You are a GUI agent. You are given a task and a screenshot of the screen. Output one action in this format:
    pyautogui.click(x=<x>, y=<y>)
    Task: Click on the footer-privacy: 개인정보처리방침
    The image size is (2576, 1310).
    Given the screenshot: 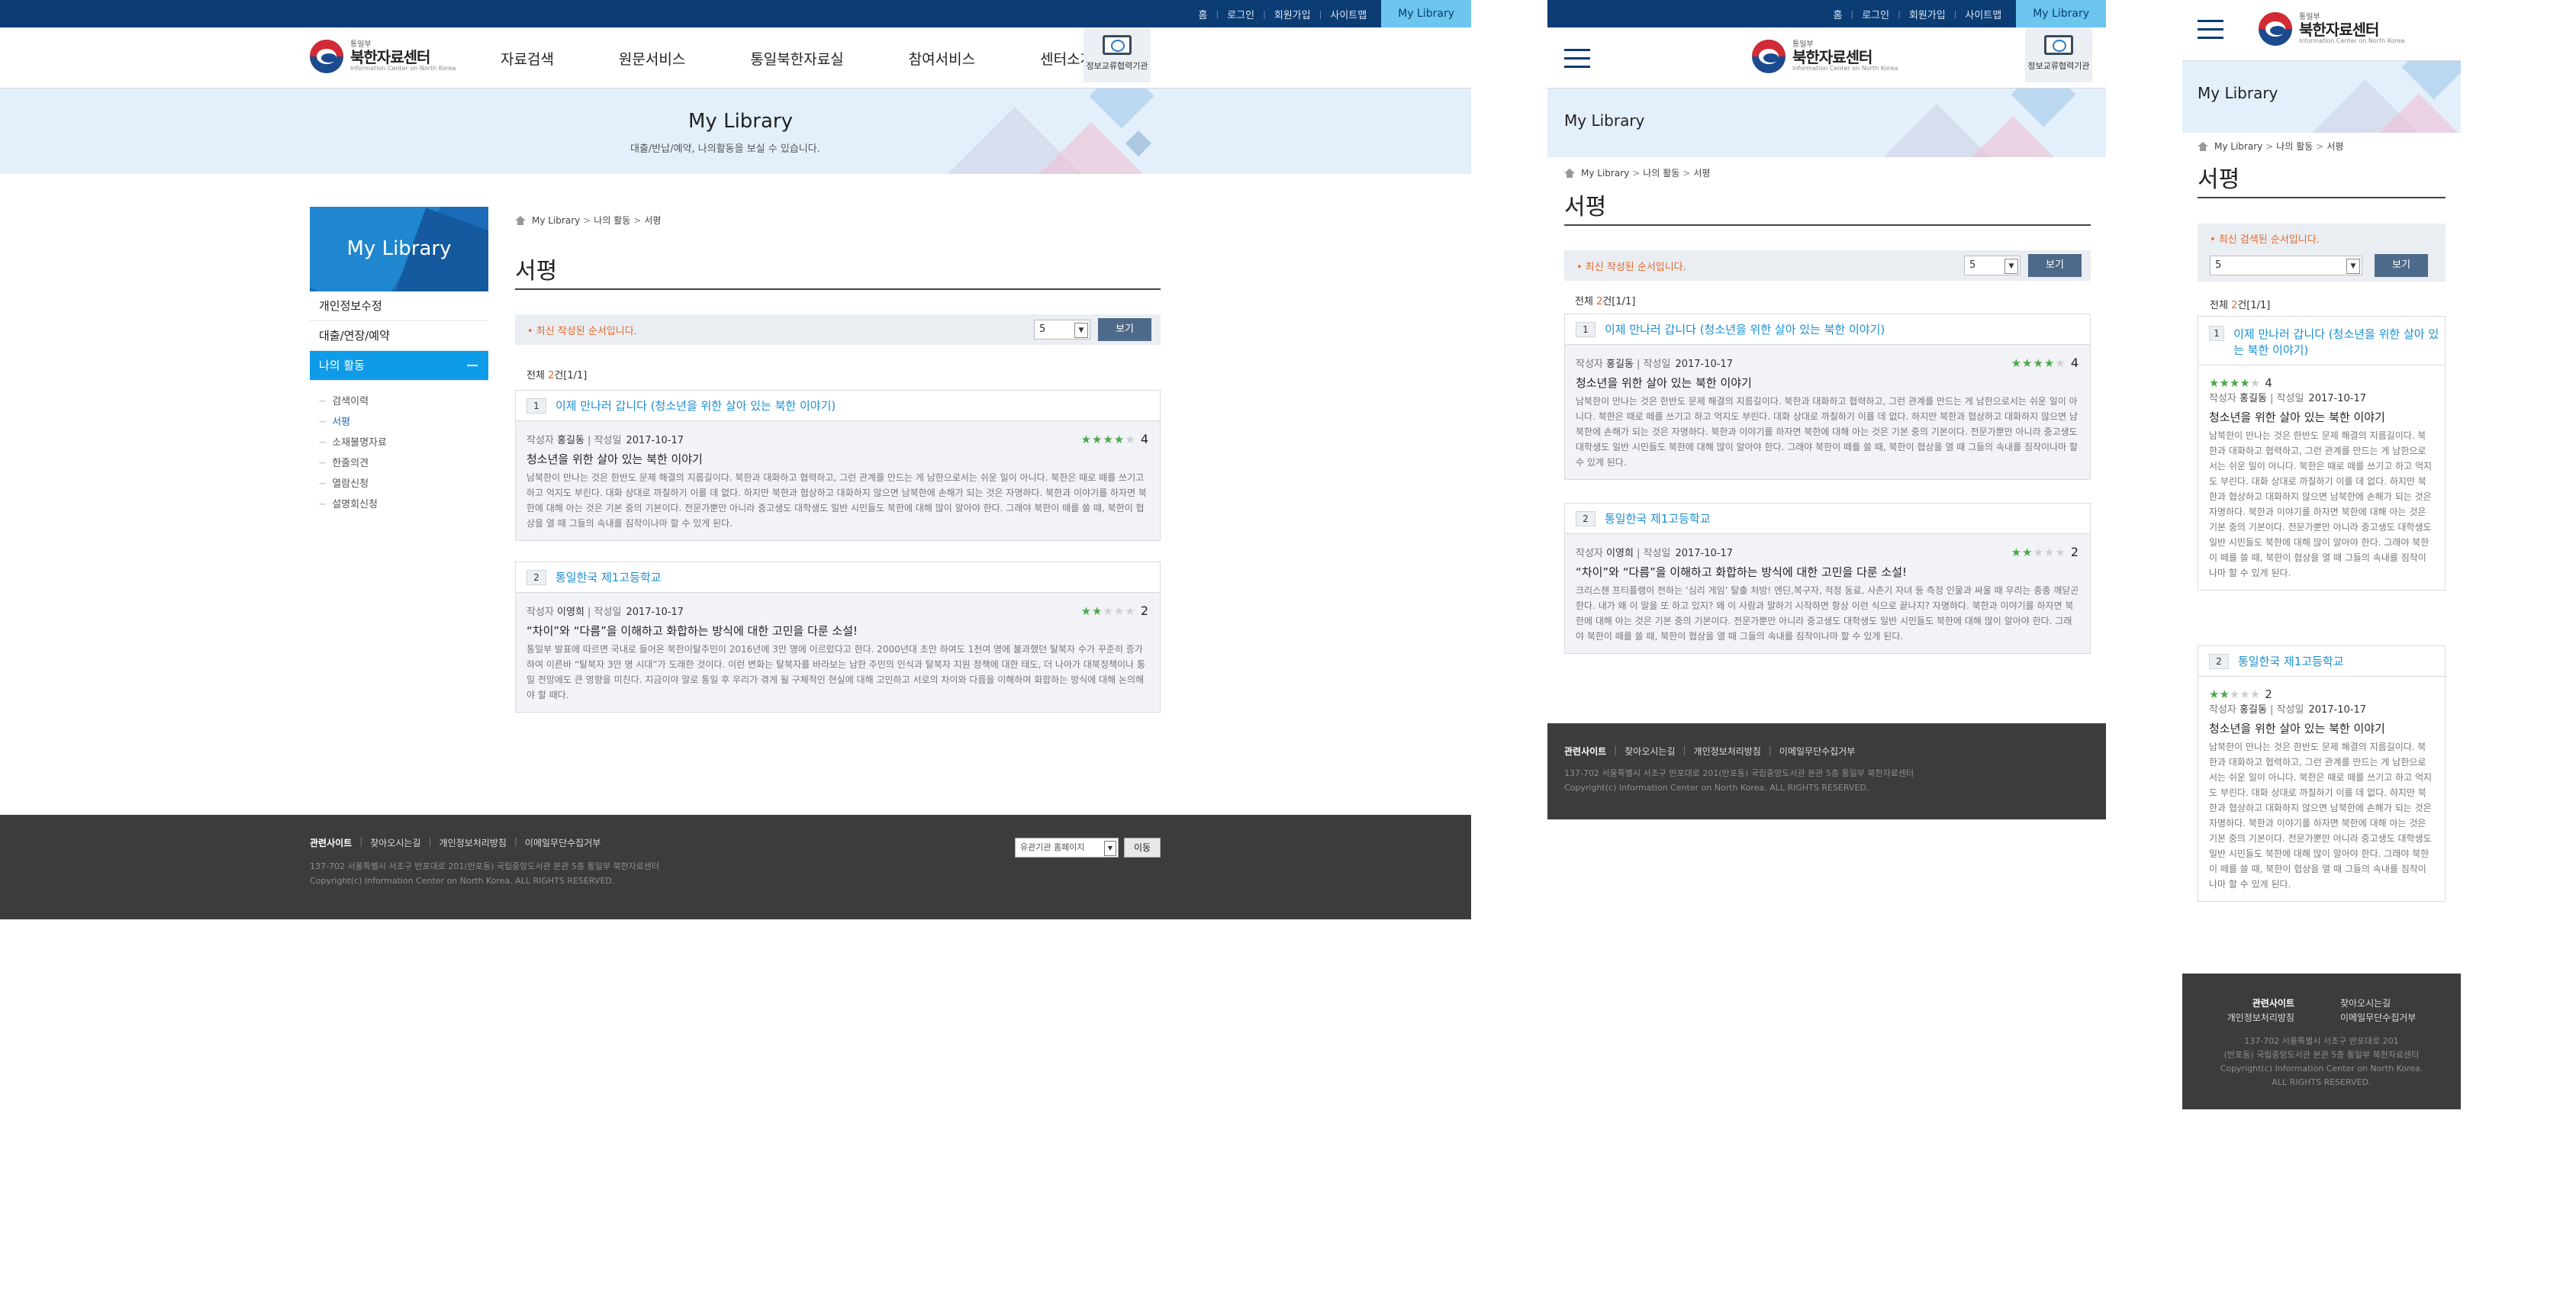 What is the action you would take?
    pyautogui.click(x=473, y=843)
    